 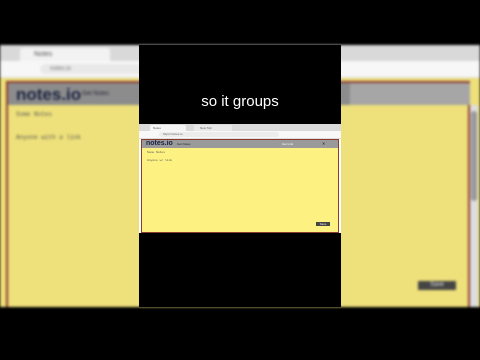 What do you see at coordinates (287, 144) in the screenshot?
I see `get-link-button: Get Link` at bounding box center [287, 144].